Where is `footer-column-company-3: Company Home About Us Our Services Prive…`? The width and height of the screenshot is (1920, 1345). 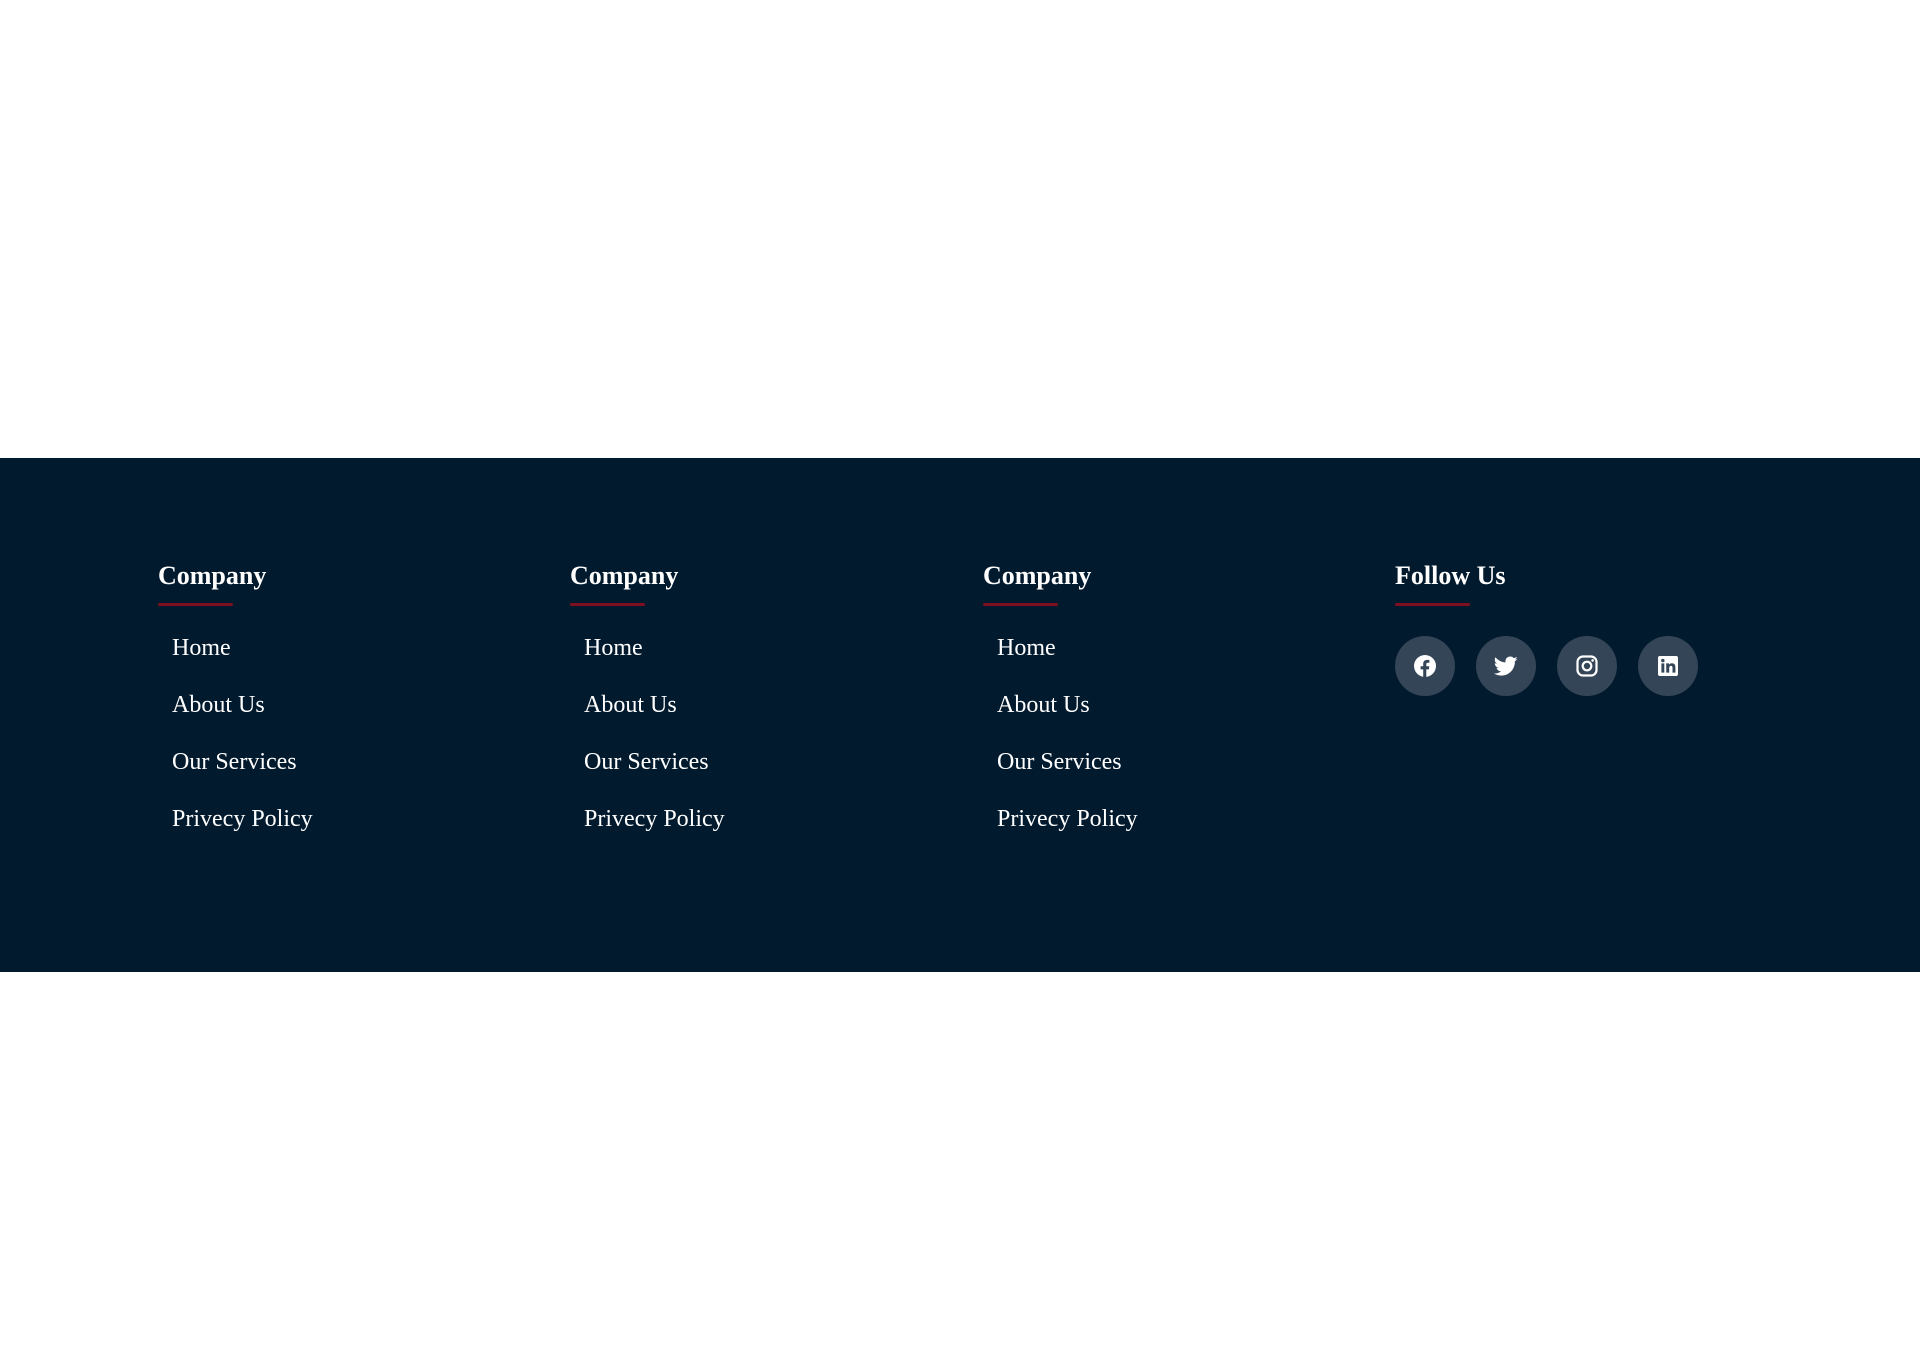 footer-column-company-3: Company Home About Us Our Services Prive… is located at coordinates (1173, 708).